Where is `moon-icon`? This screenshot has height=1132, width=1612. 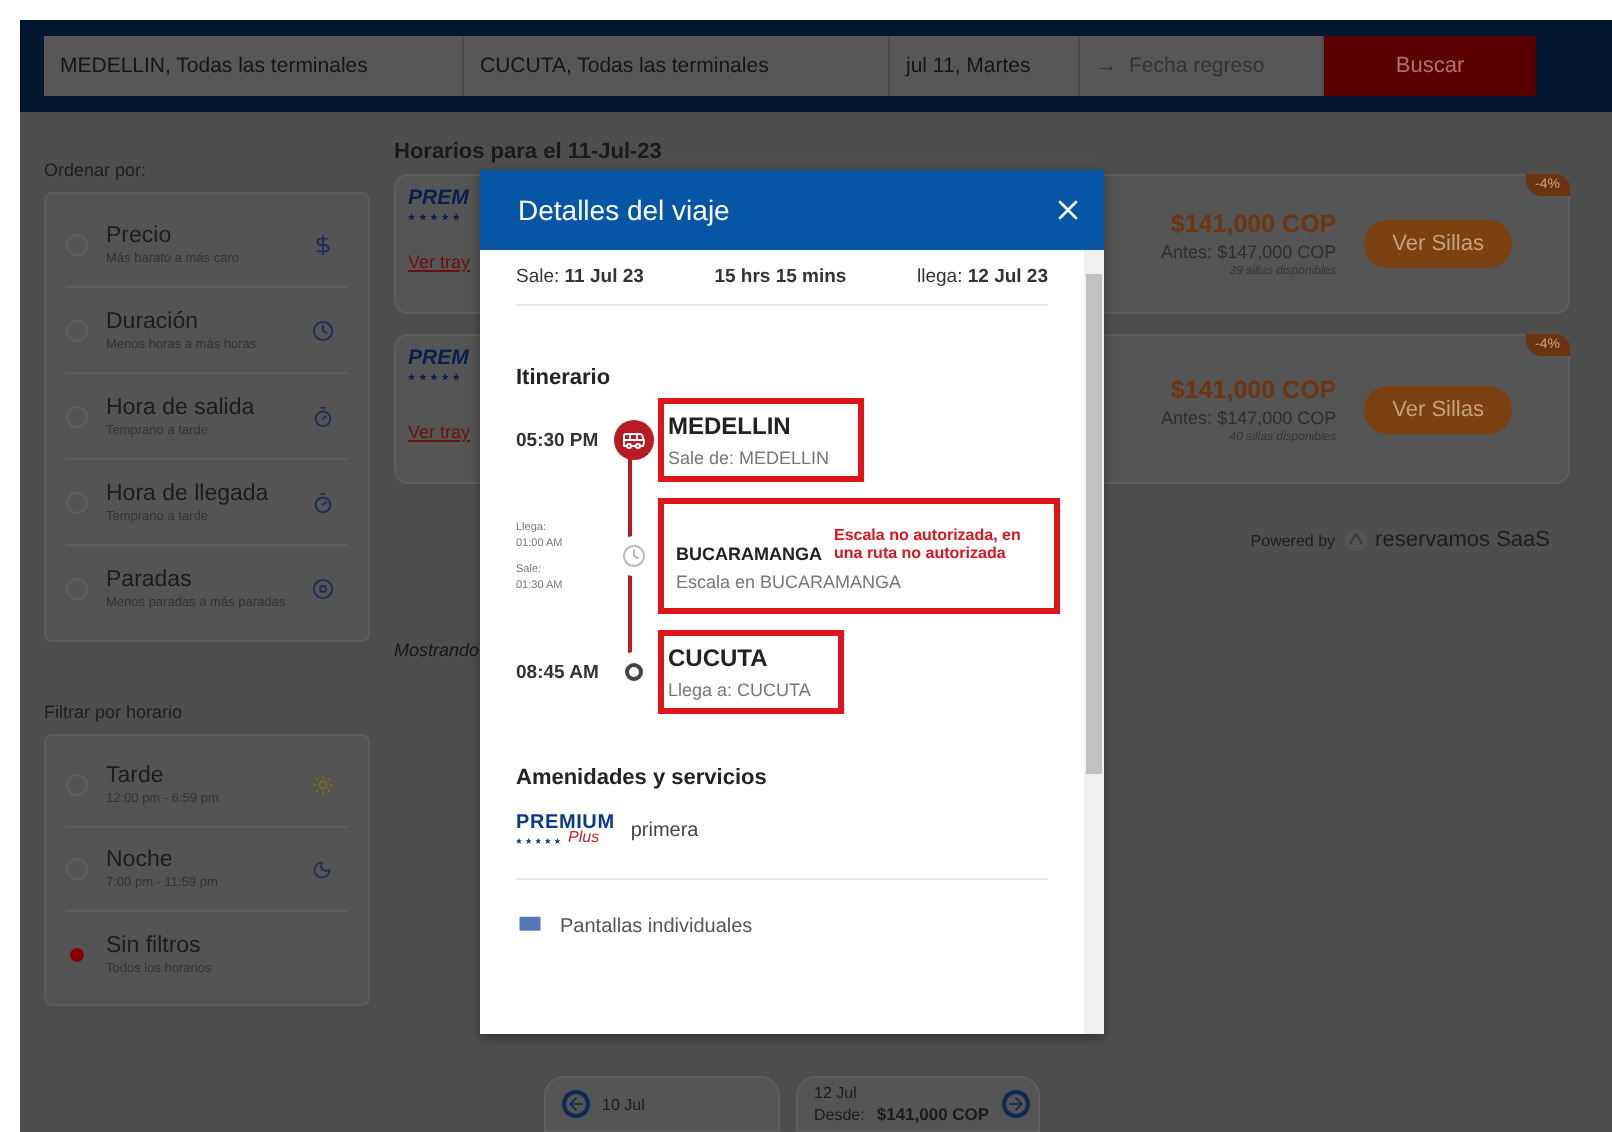
moon-icon is located at coordinates (322, 869).